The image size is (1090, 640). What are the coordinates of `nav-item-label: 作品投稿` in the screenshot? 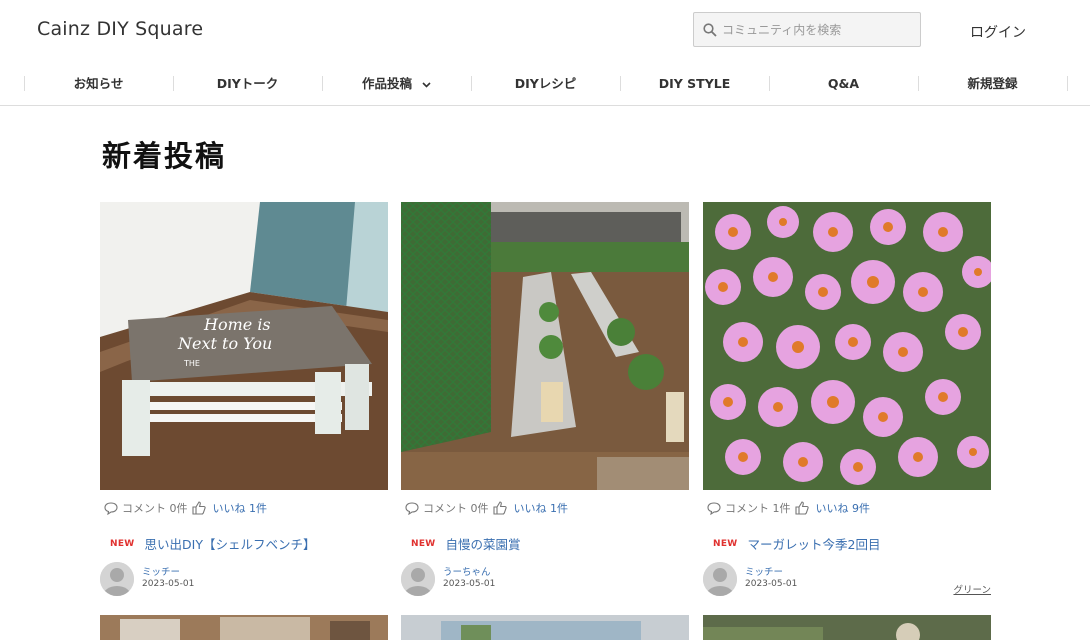 It's located at (386, 83).